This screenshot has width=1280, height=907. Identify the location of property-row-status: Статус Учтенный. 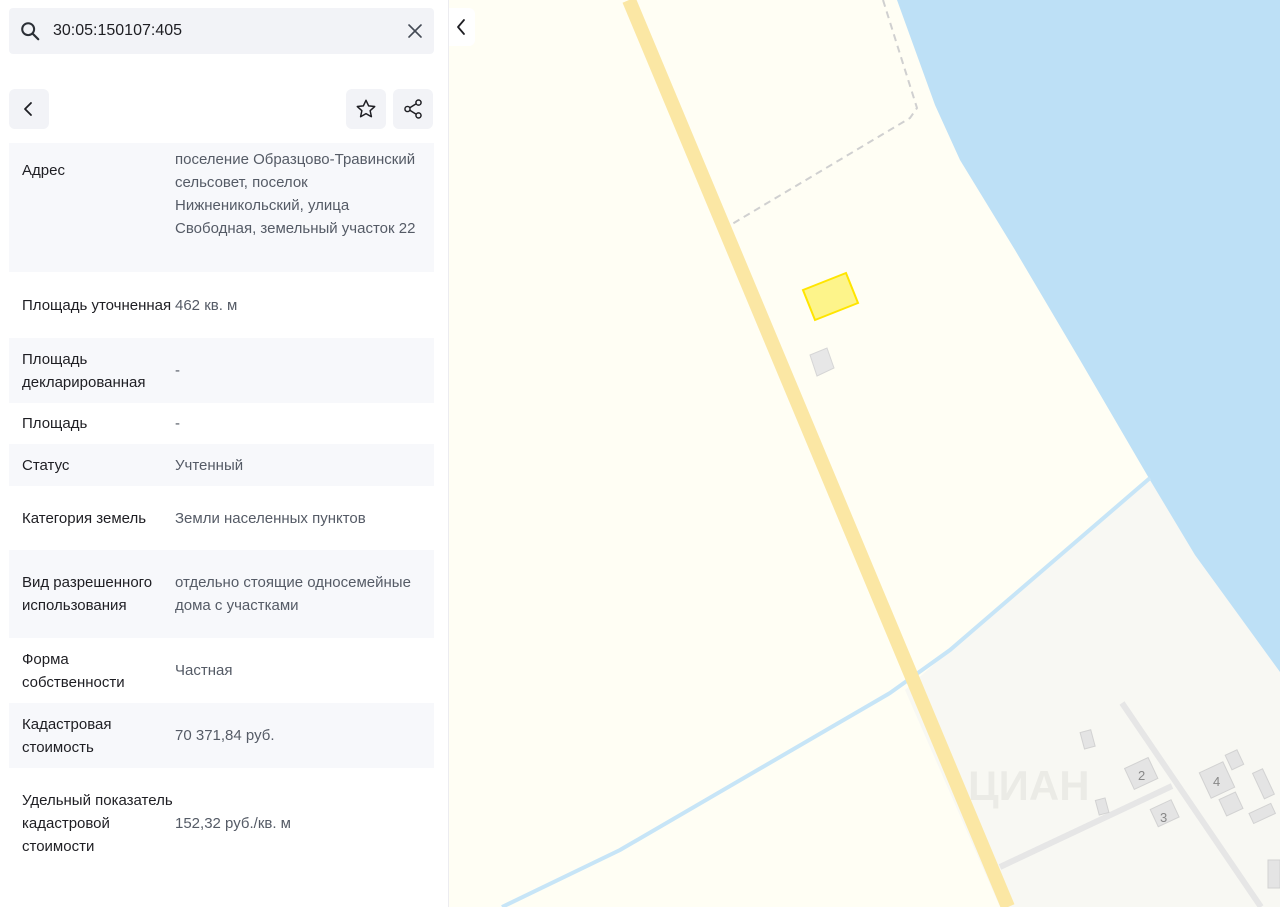
(221, 465).